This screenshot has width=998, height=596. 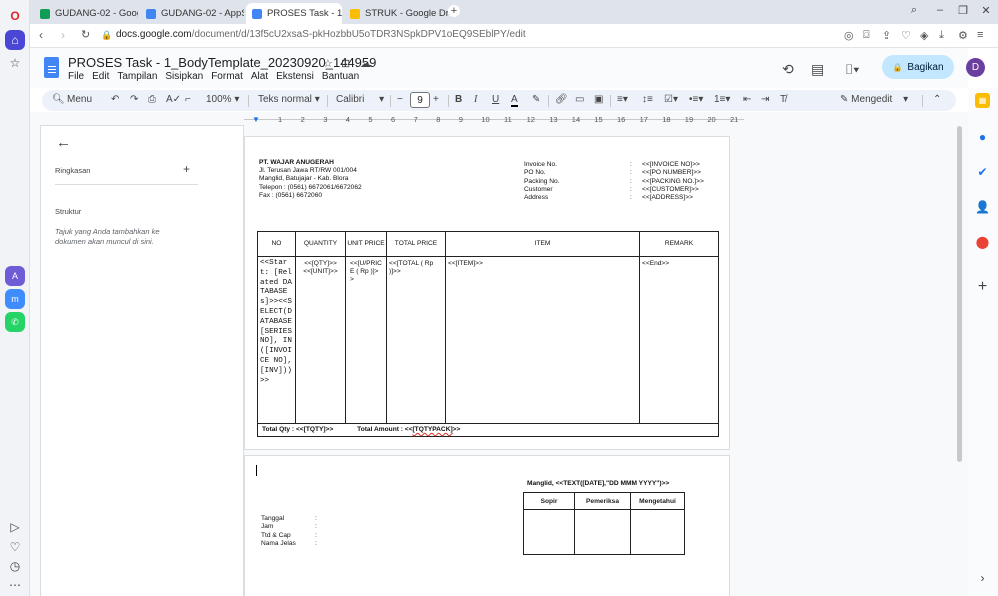 I want to click on menu-icon: ≡, so click(x=980, y=35).